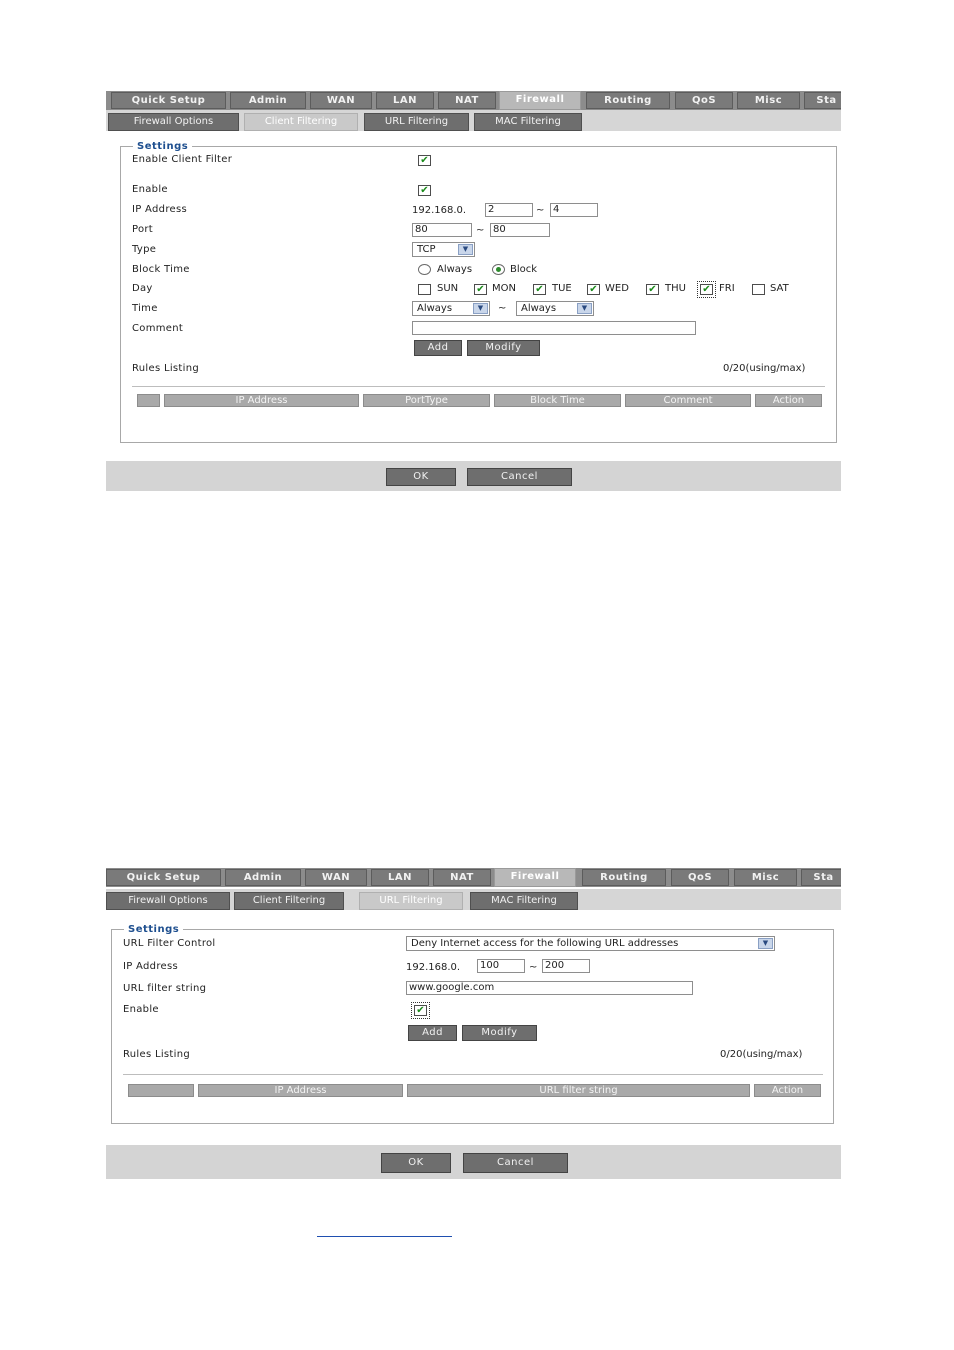 Image resolution: width=954 pixels, height=1350 pixels. Describe the element at coordinates (182, 159) in the screenshot. I see `enable-client-filter-label: Enable Client Filter` at that location.